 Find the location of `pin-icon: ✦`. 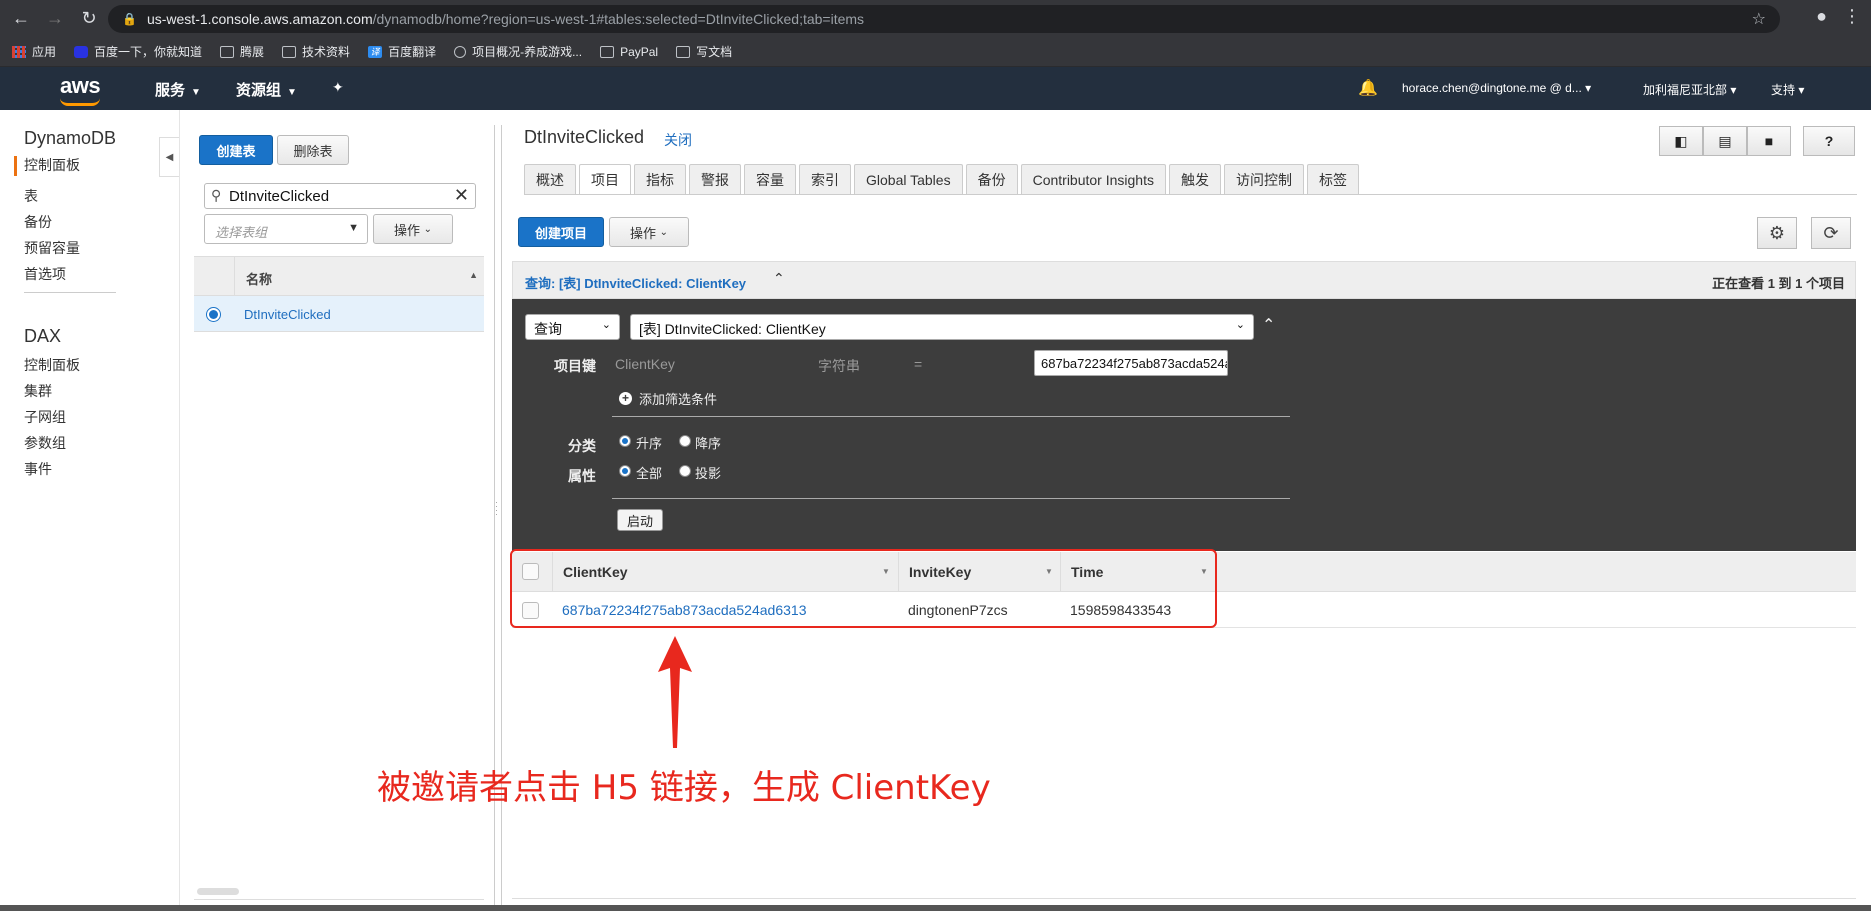

pin-icon: ✦ is located at coordinates (338, 87).